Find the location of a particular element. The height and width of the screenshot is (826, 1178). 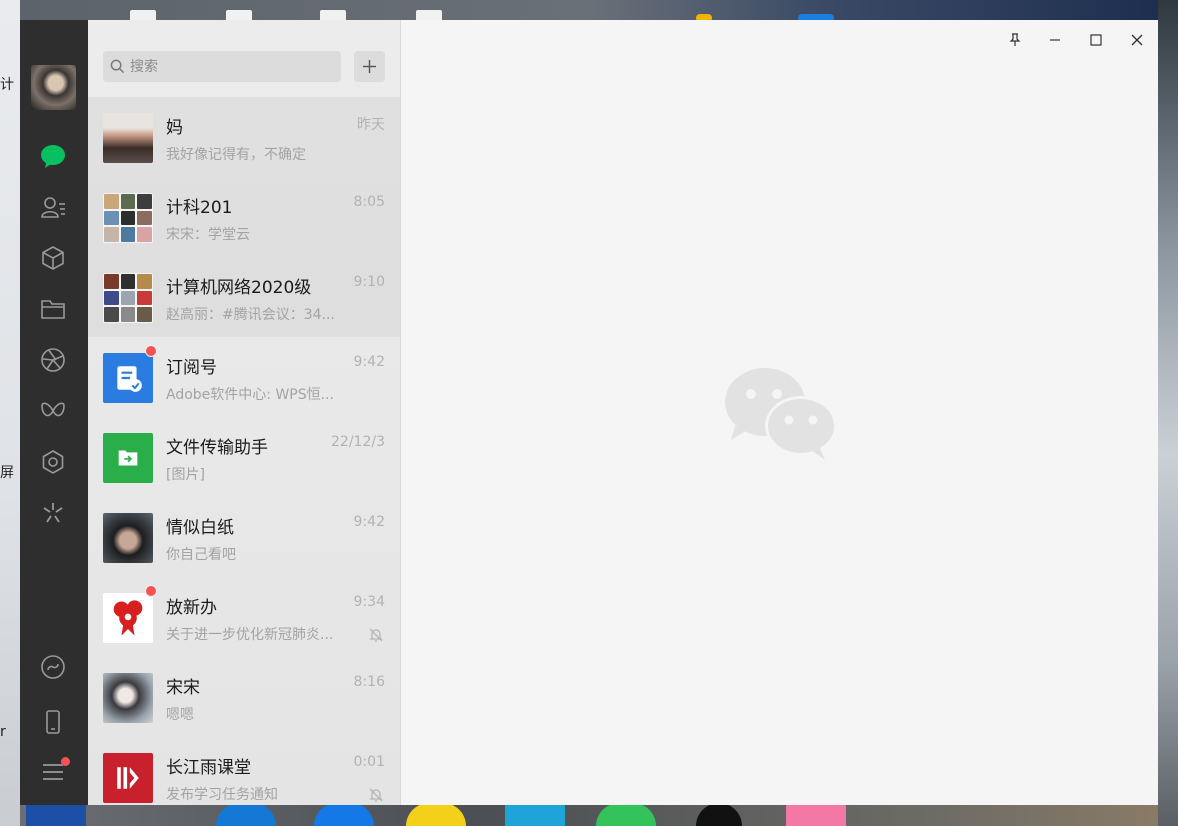

pin-button is located at coordinates (1015, 40).